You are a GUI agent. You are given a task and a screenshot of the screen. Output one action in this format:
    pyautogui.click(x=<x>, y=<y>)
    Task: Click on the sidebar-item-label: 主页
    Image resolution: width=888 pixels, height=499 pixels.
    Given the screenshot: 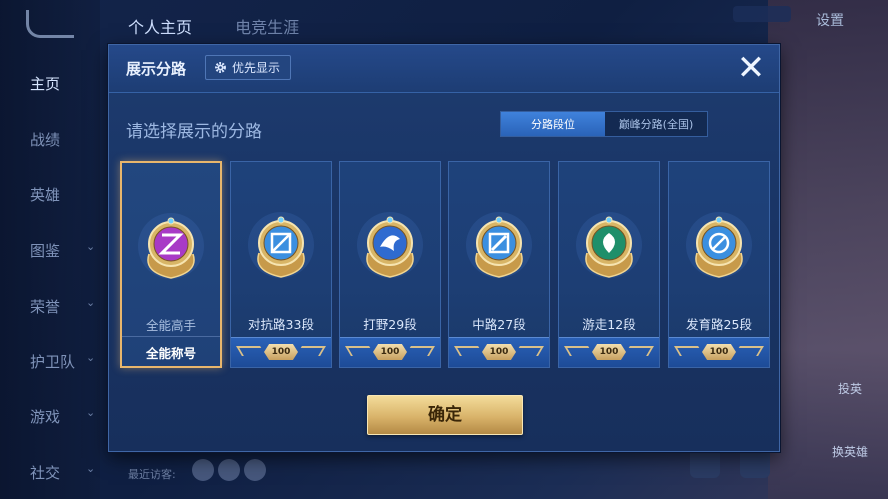 What is the action you would take?
    pyautogui.click(x=45, y=84)
    